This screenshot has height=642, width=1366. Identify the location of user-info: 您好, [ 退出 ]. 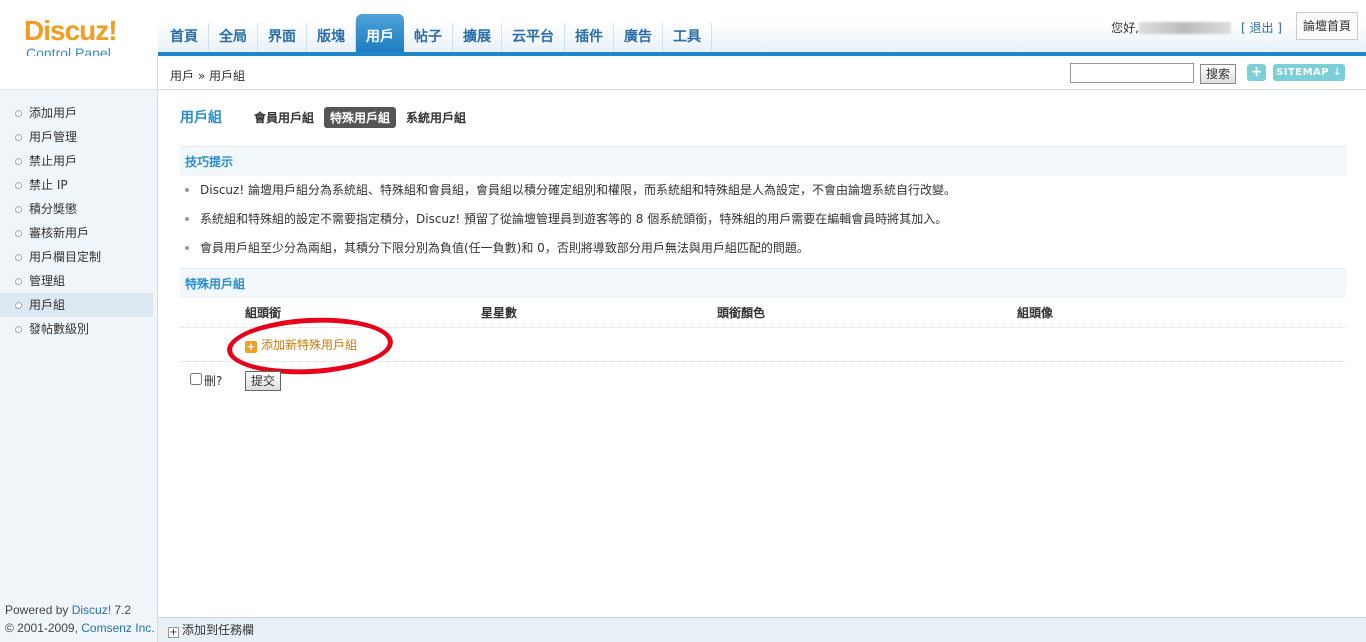
(1196, 27).